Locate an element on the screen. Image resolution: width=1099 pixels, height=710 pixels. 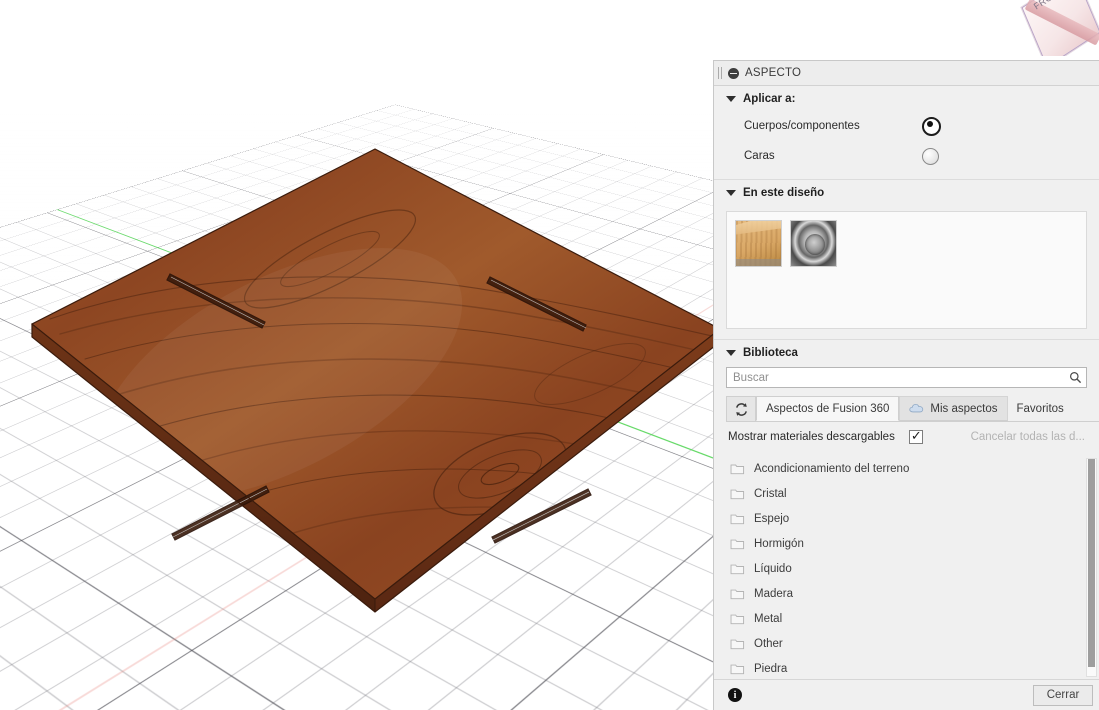
folder-label: Líquido is located at coordinates (773, 568).